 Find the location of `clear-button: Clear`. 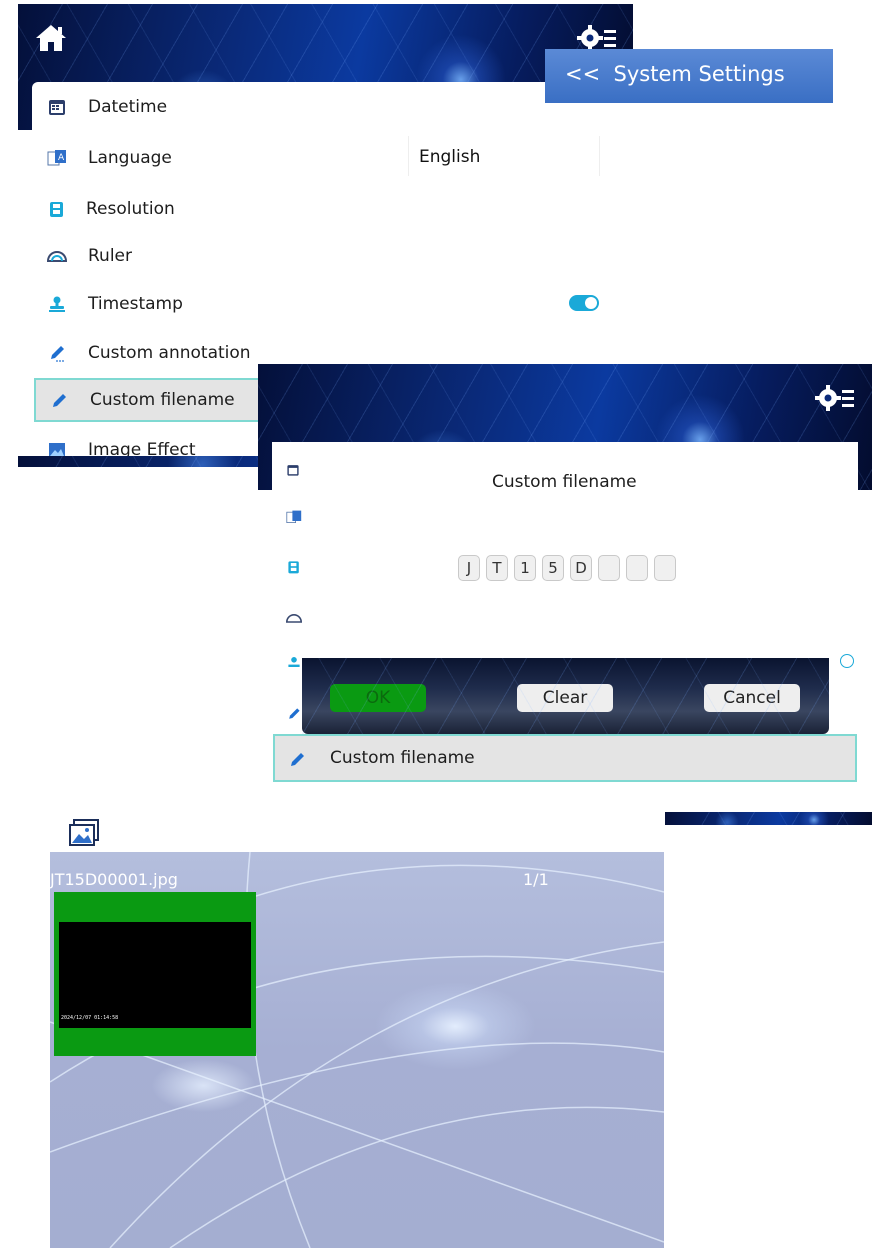

clear-button: Clear is located at coordinates (565, 698).